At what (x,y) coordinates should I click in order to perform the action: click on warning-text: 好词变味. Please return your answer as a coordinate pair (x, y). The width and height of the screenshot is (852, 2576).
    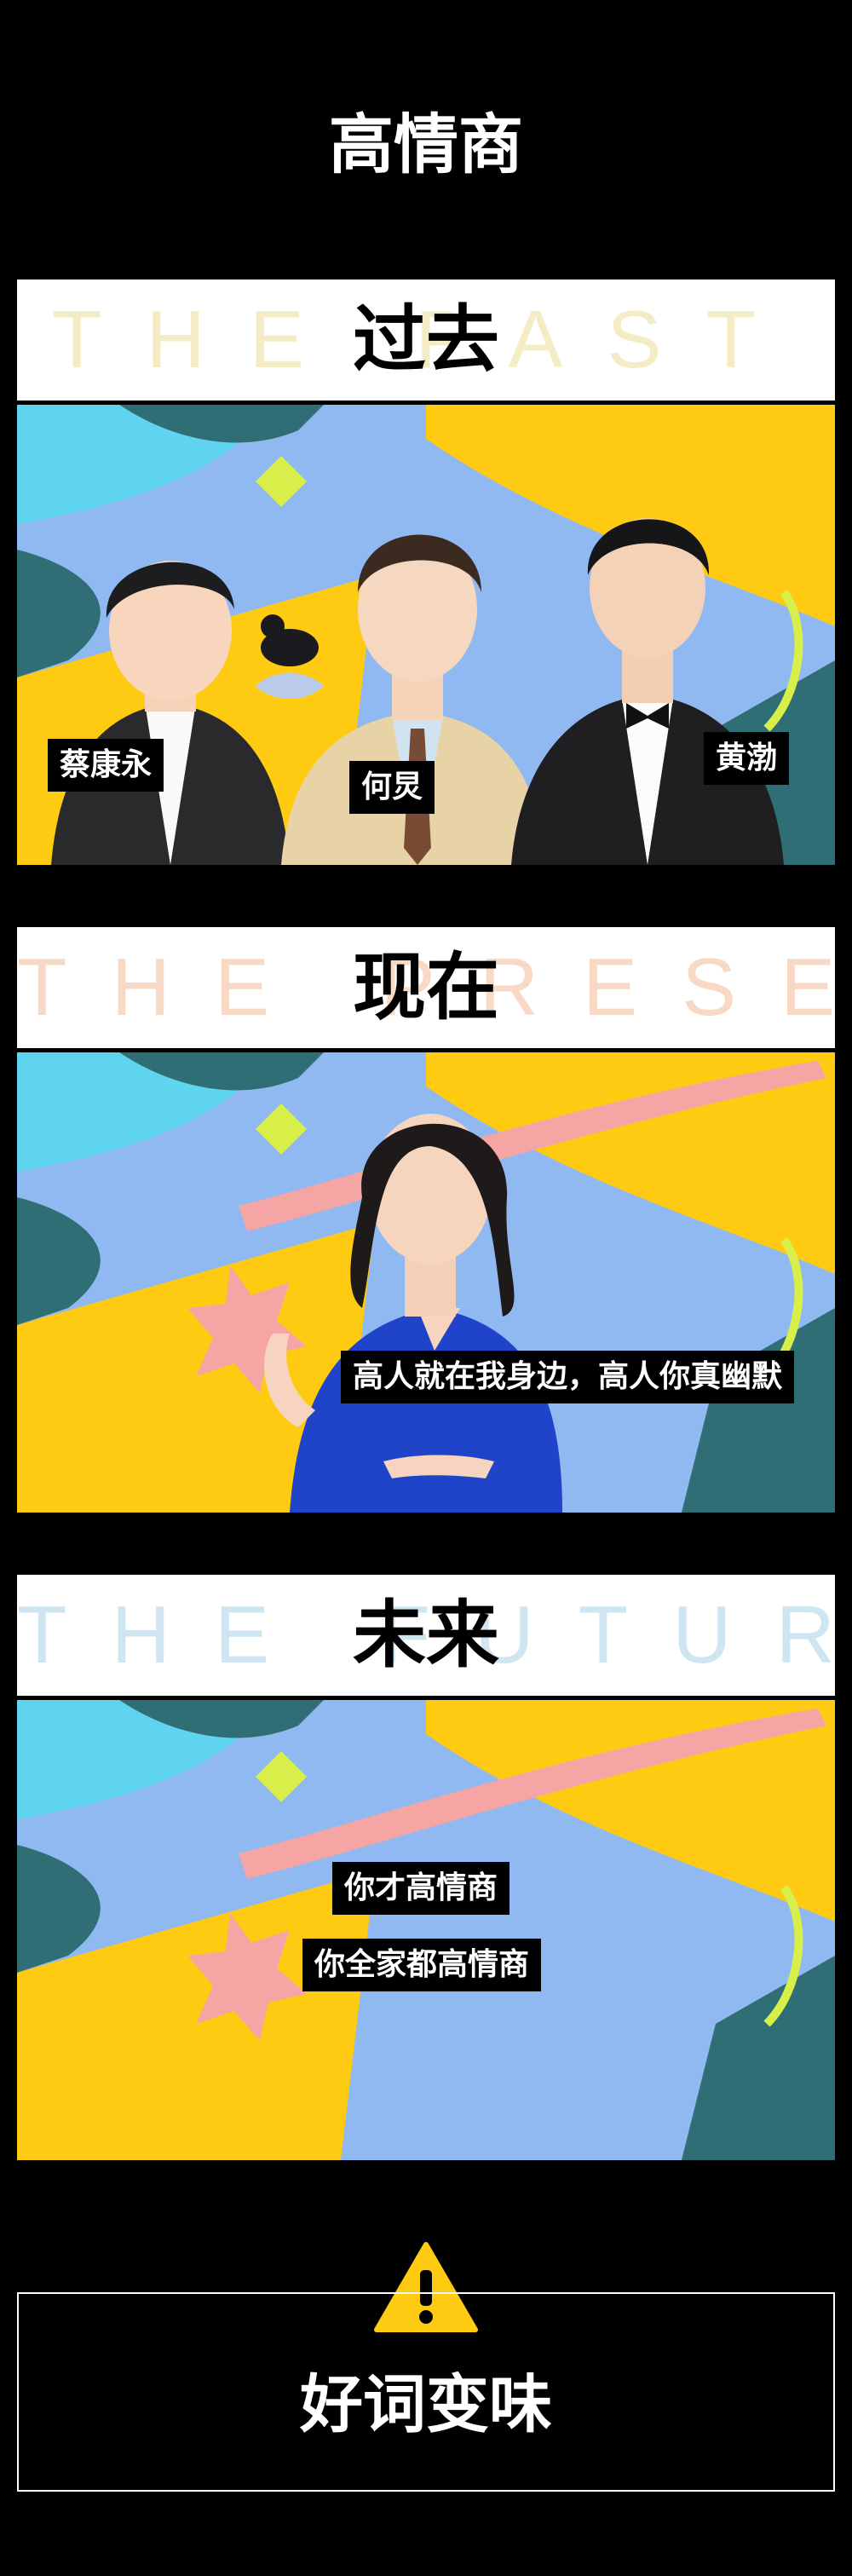
    Looking at the image, I should click on (426, 2404).